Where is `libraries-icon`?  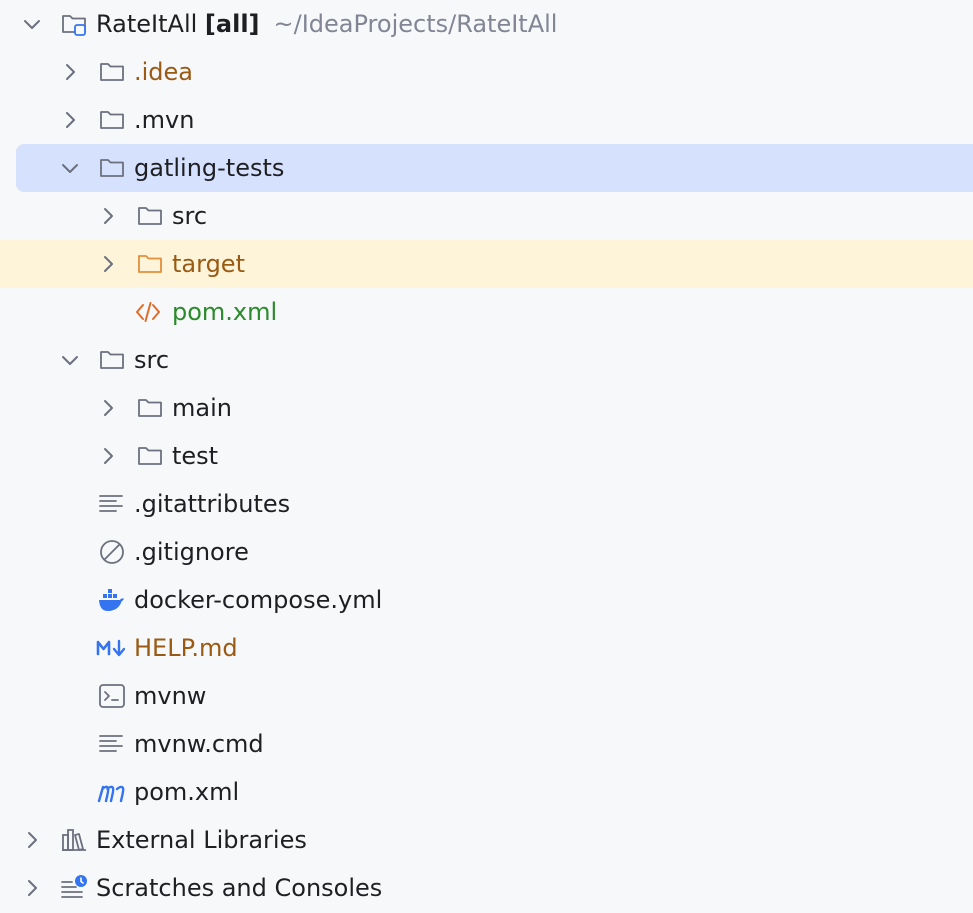
libraries-icon is located at coordinates (74, 840).